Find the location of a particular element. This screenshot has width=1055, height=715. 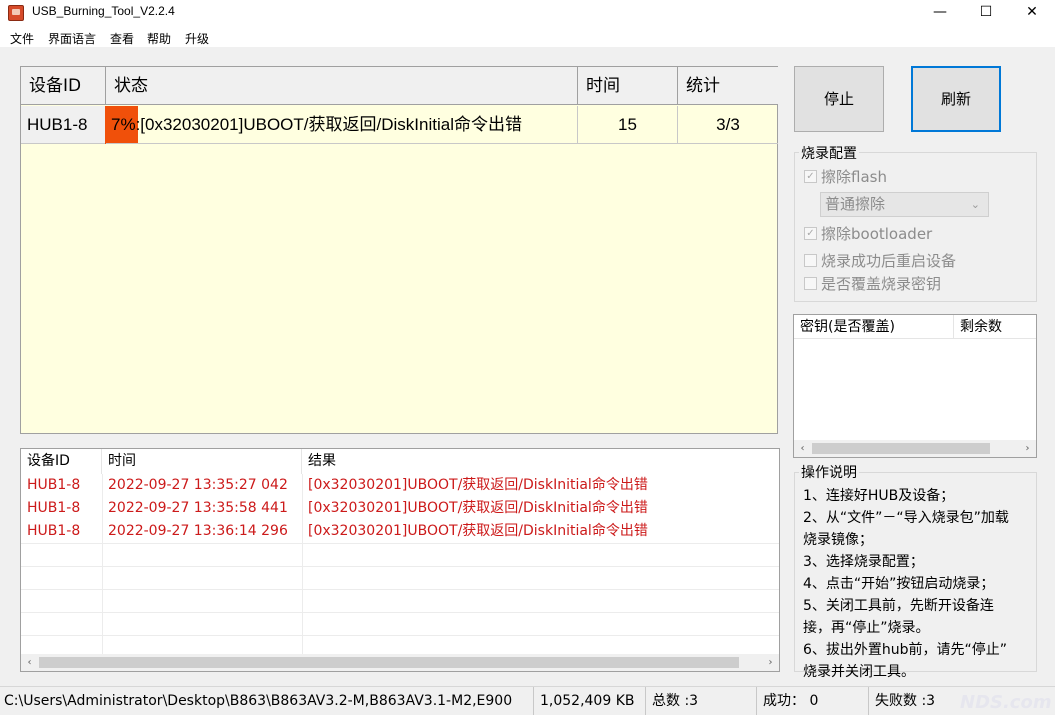

menu-help: 帮助 is located at coordinates (159, 38).